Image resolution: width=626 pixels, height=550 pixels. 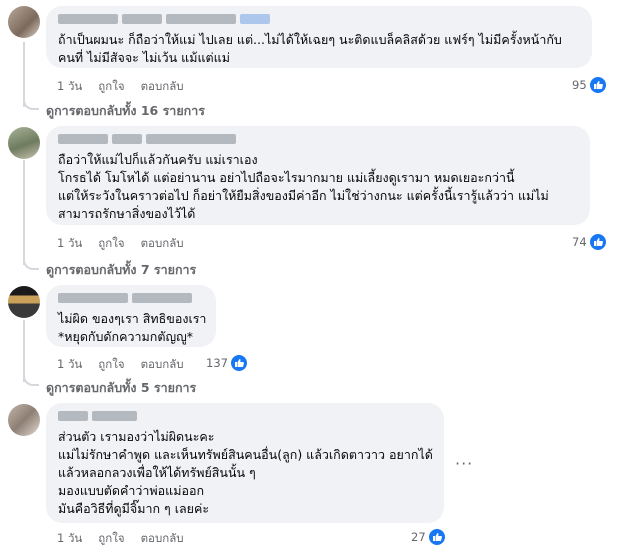 What do you see at coordinates (418, 537) in the screenshot?
I see `reaction-count-label: 27` at bounding box center [418, 537].